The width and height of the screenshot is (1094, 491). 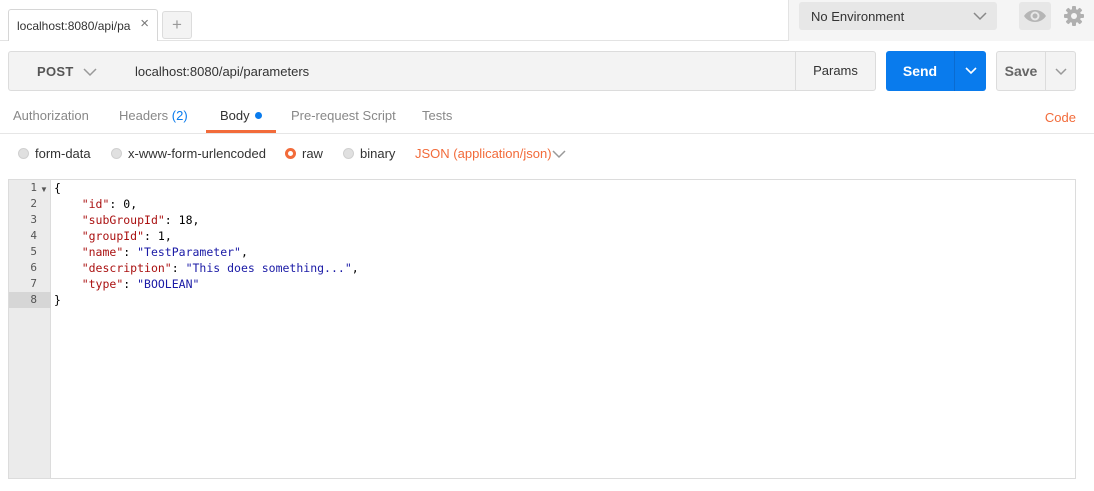 I want to click on radio-urlencoded: x-www-form-urlencoded, so click(x=188, y=153).